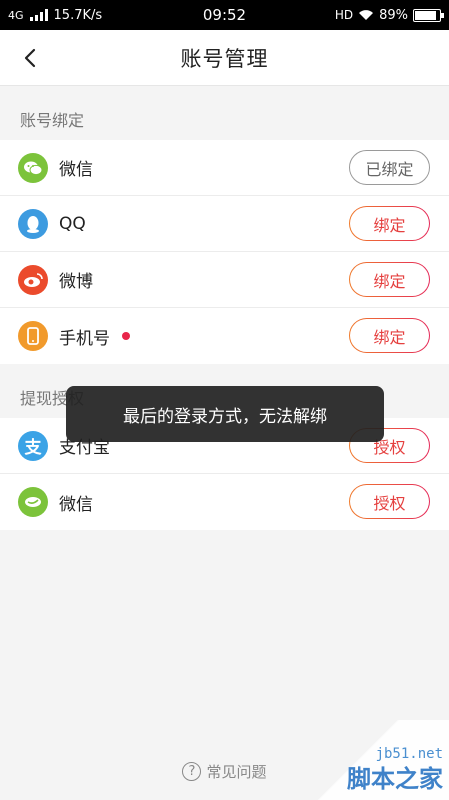 This screenshot has width=449, height=800. Describe the element at coordinates (33, 336) in the screenshot. I see `phone-icon` at that location.